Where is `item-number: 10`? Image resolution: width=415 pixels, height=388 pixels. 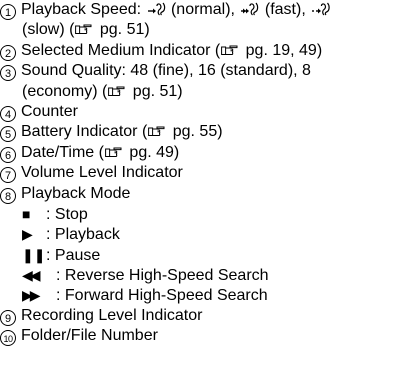 item-number: 10 is located at coordinates (8, 338).